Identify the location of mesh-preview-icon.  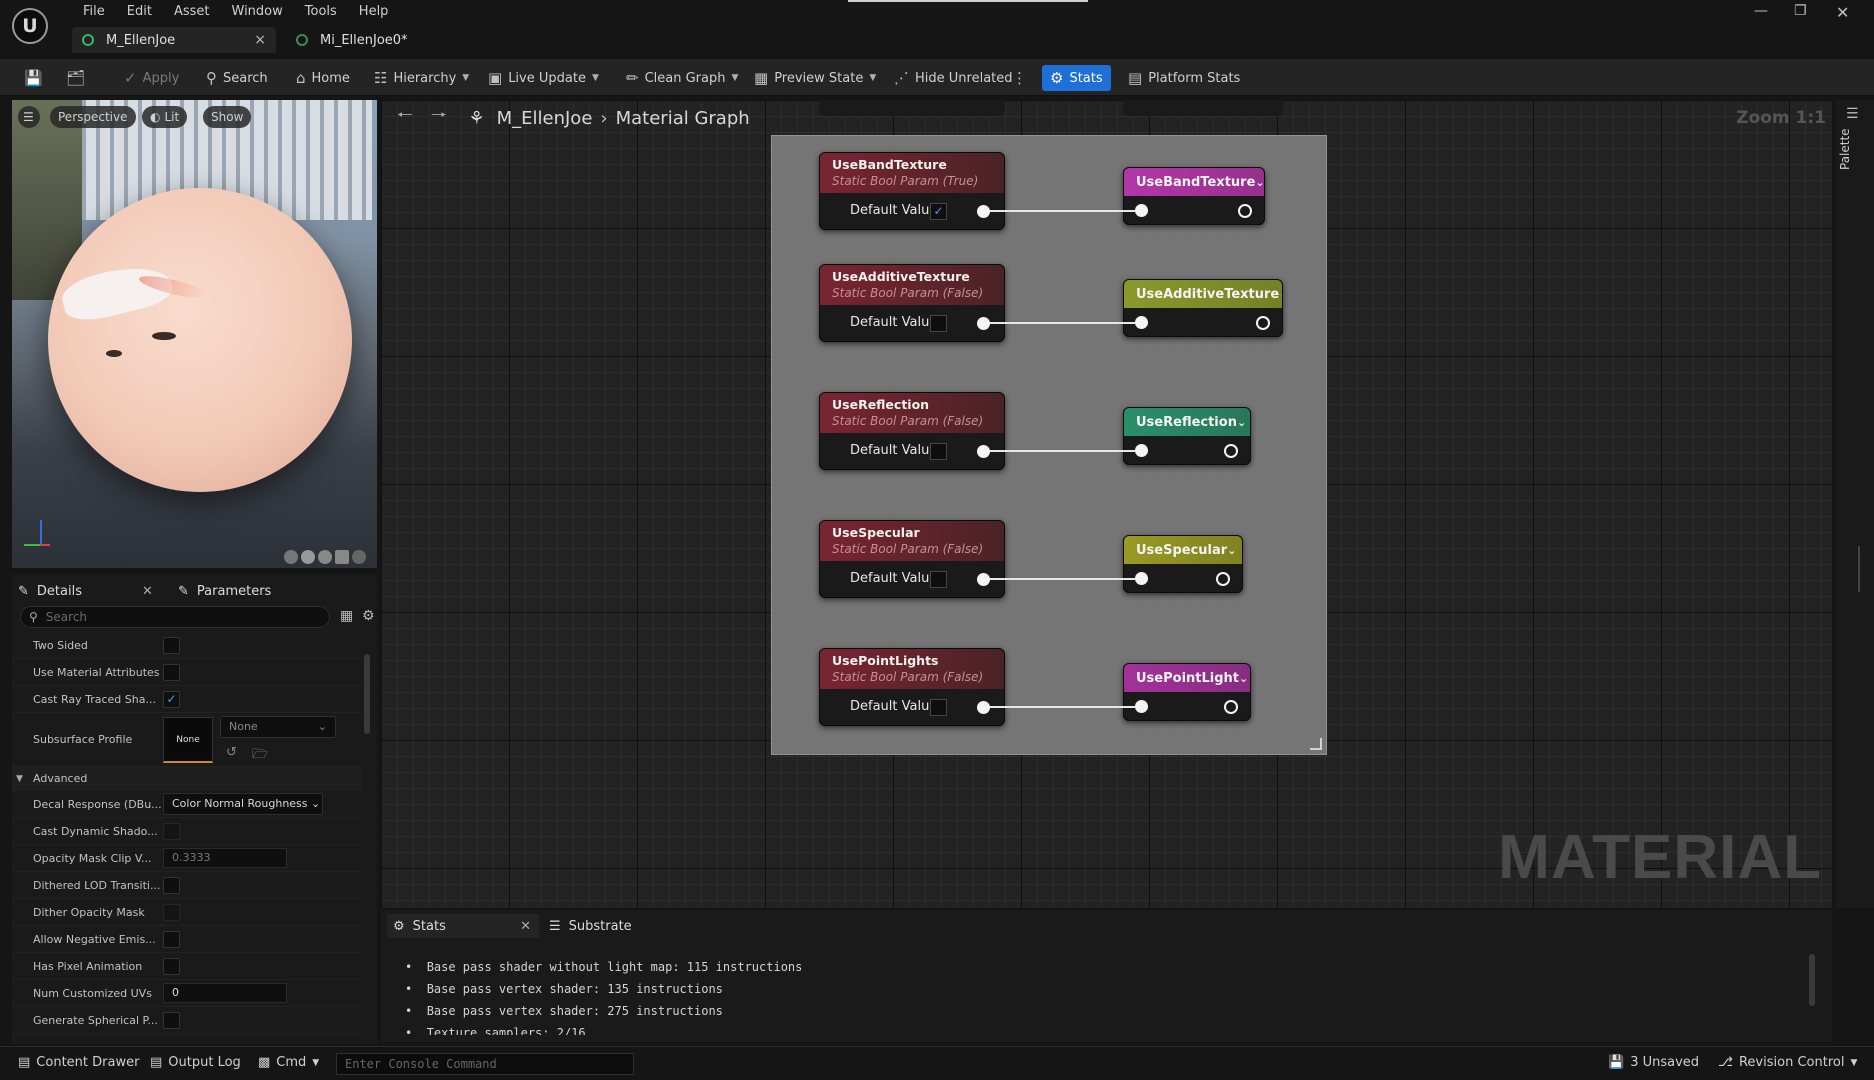
(359, 557).